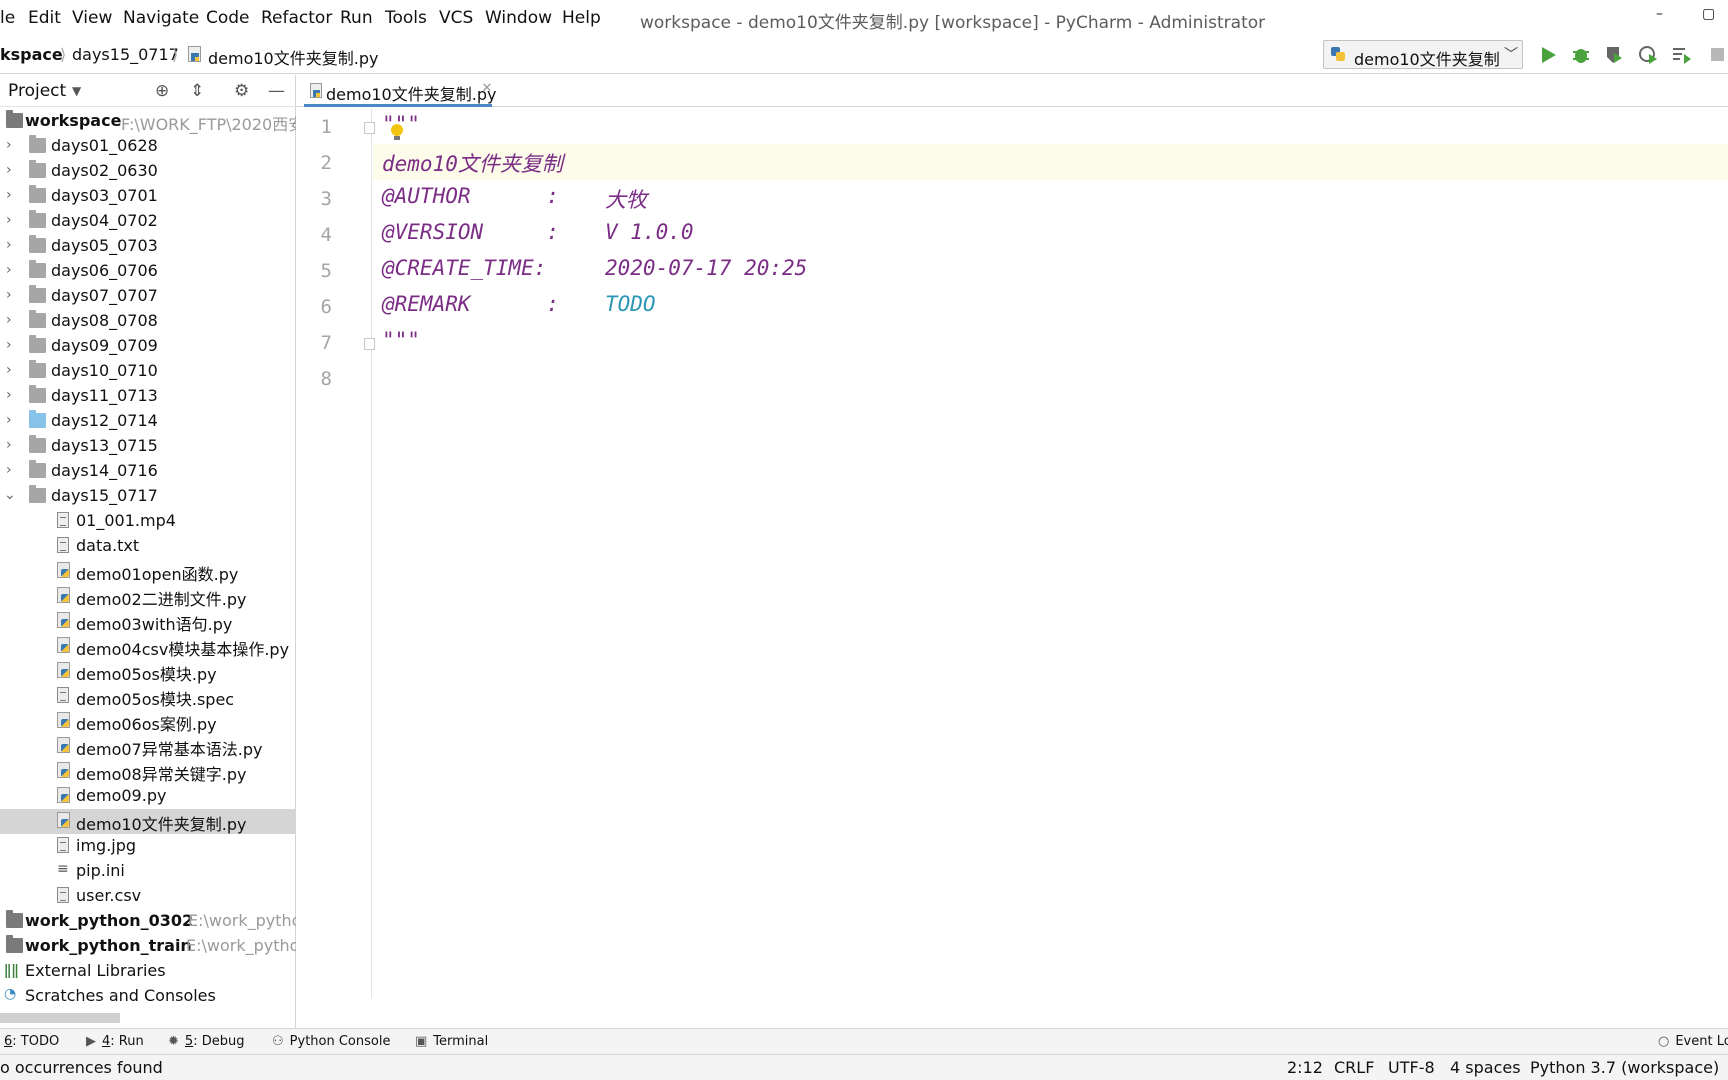  I want to click on line-number: 2, so click(326, 163).